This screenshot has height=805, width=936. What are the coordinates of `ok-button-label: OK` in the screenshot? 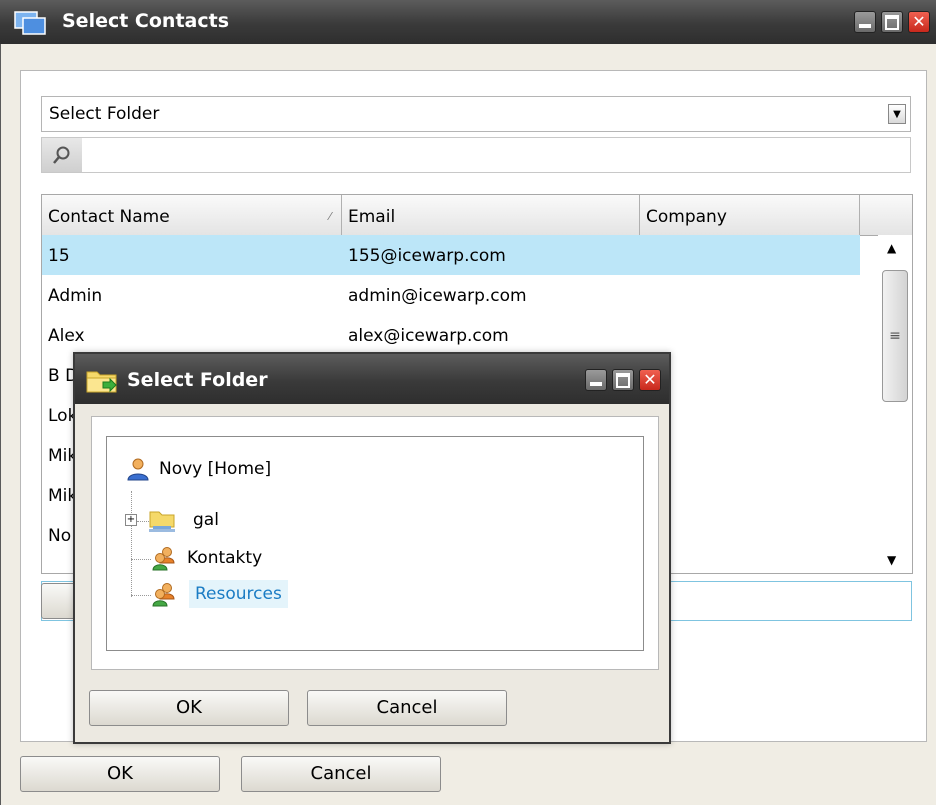 It's located at (120, 773).